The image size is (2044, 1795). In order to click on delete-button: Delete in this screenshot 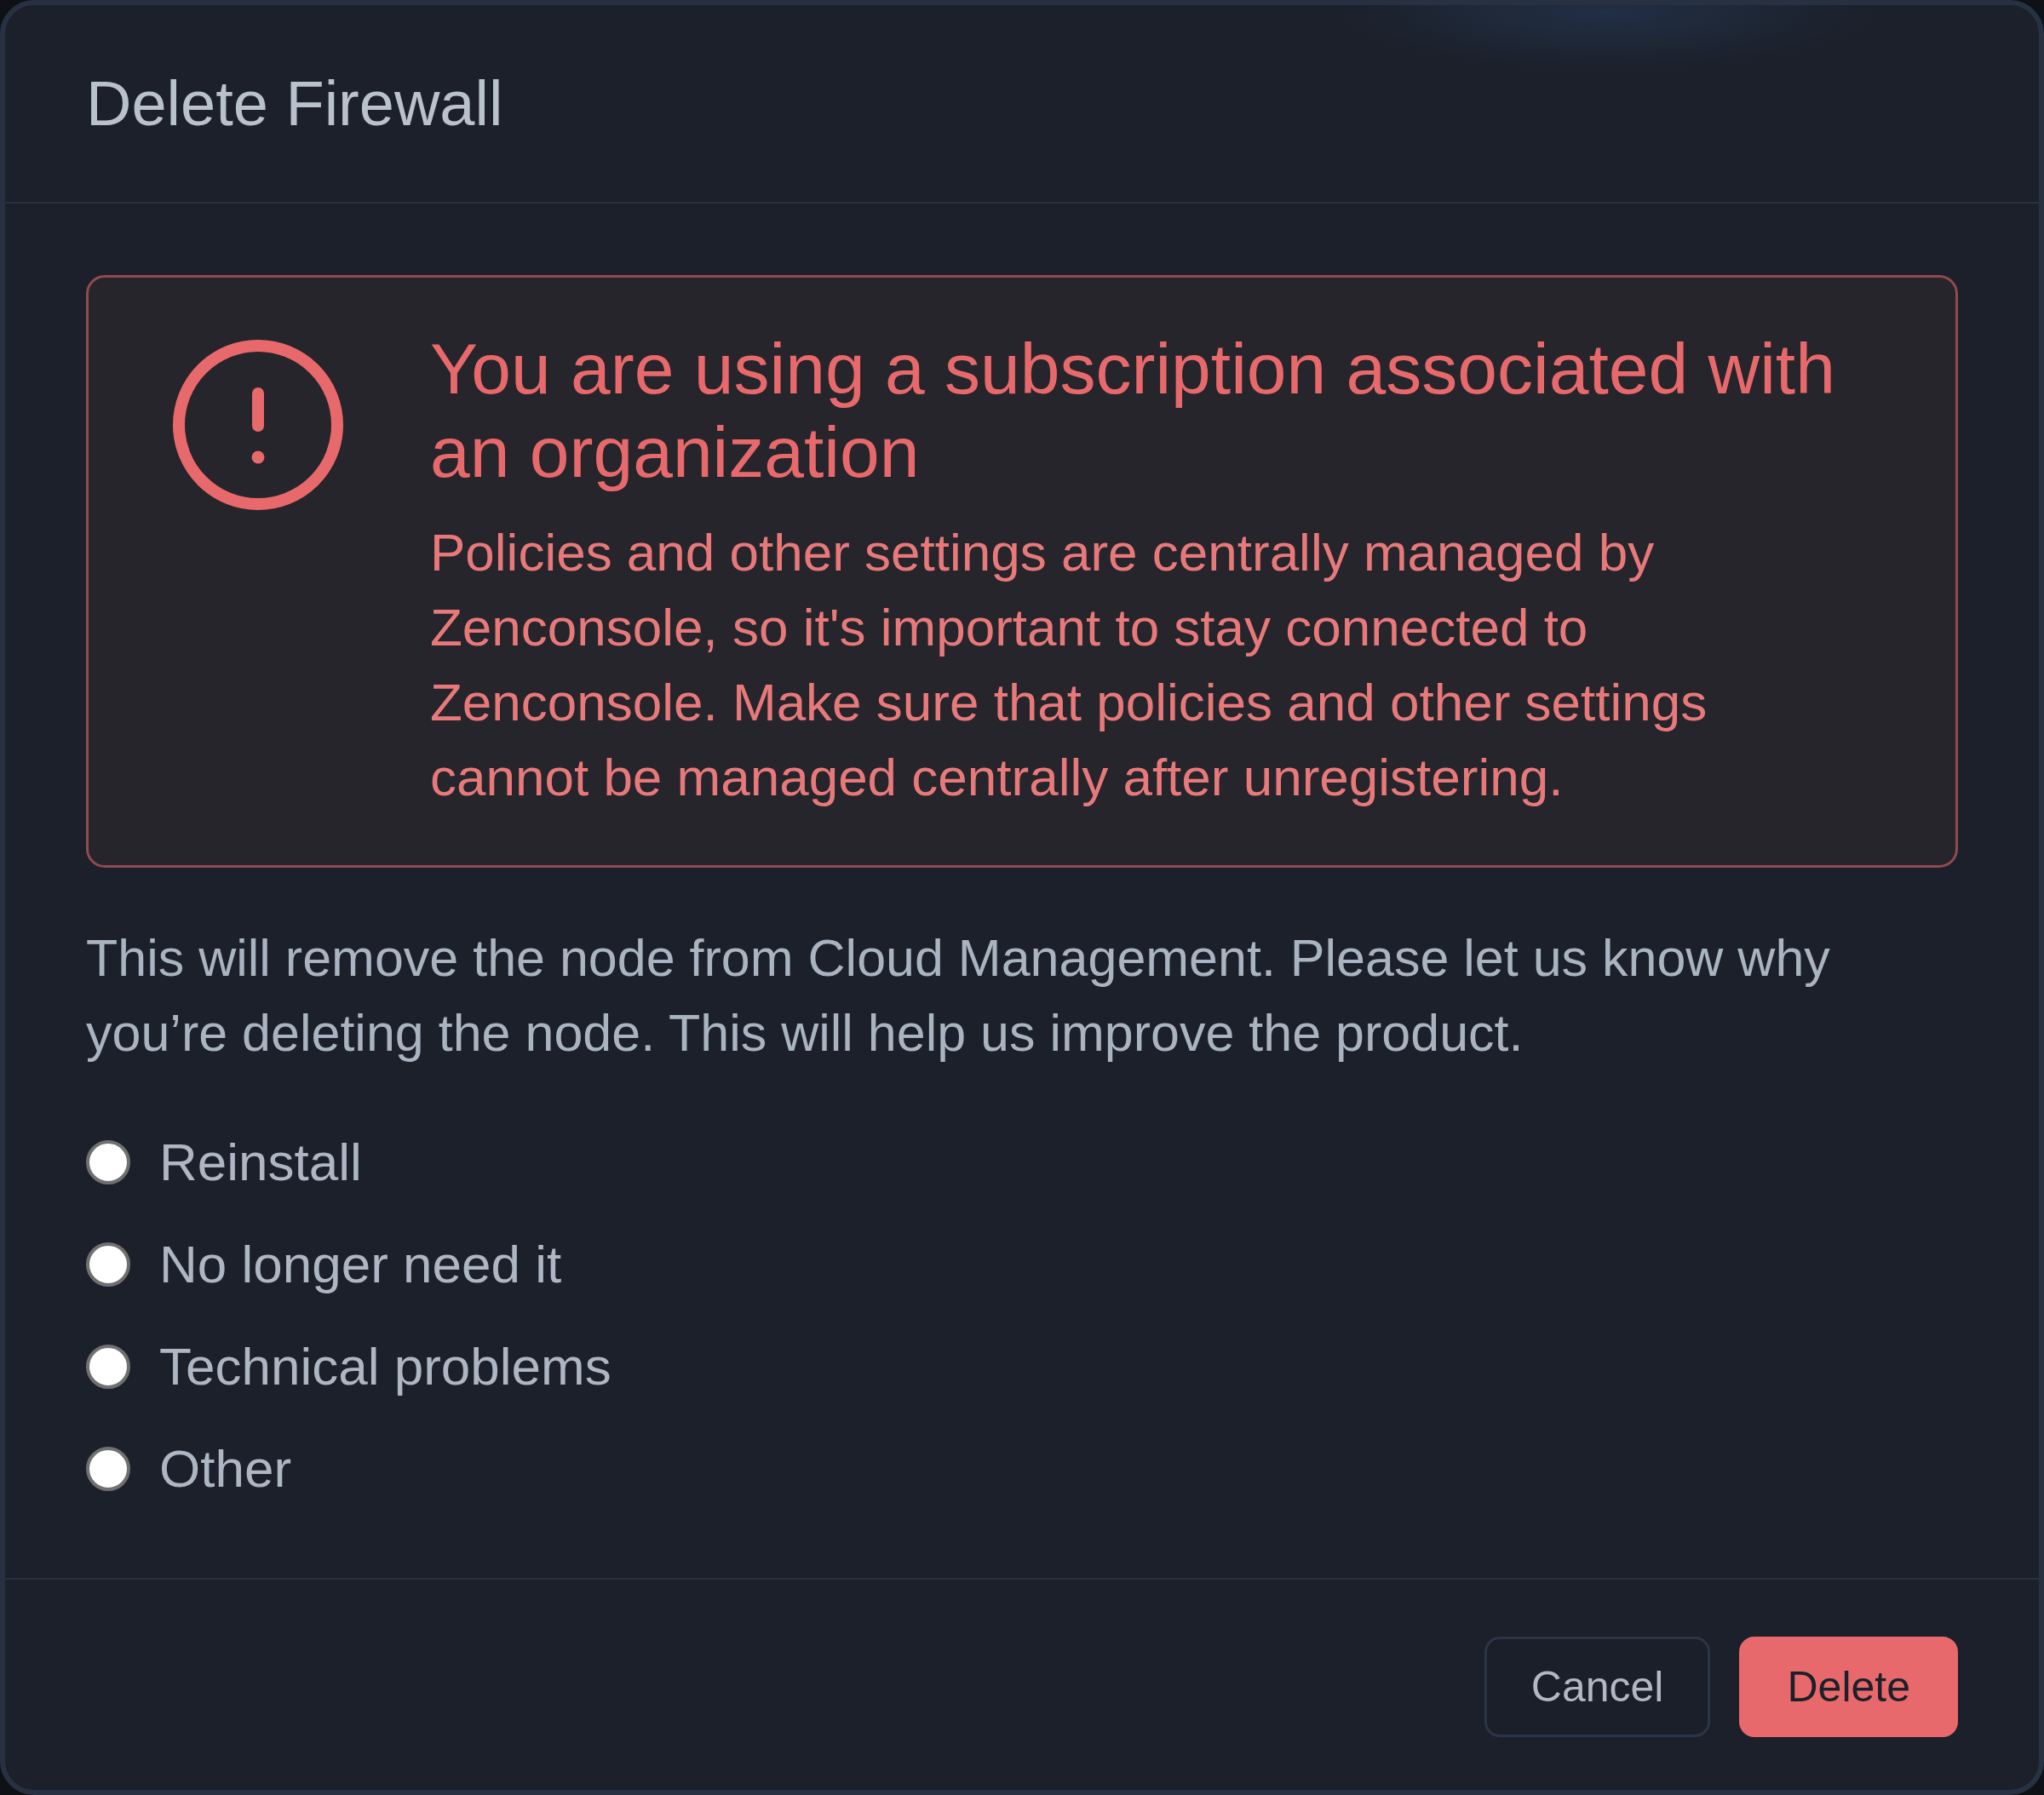, I will do `click(1848, 1687)`.